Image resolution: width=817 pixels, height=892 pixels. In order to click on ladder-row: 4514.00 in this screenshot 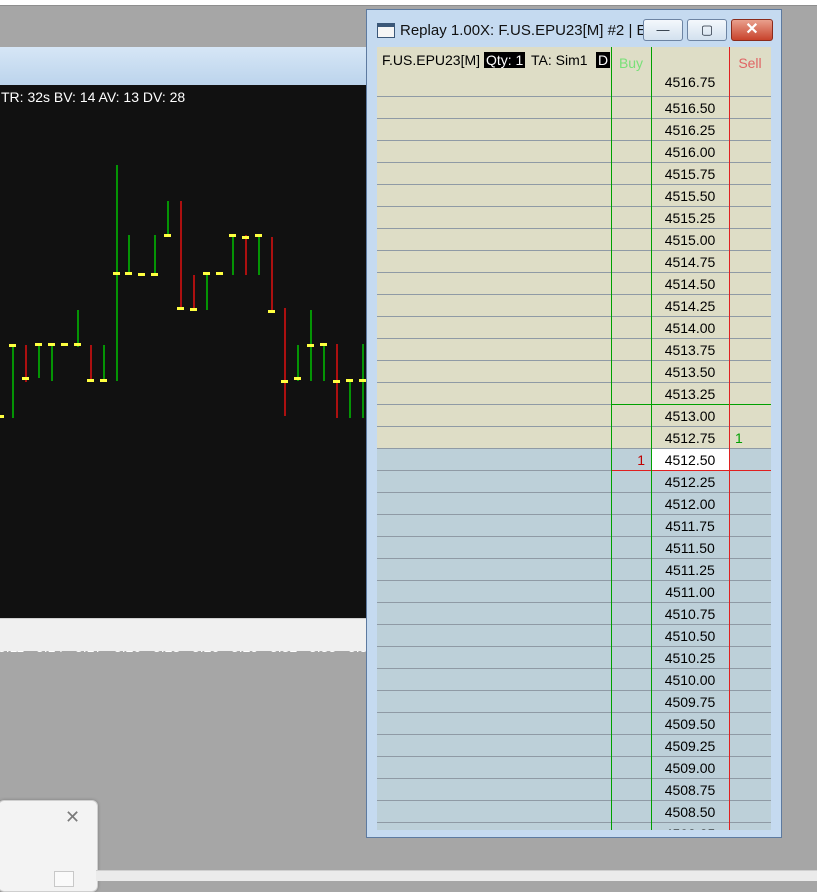, I will do `click(574, 328)`.